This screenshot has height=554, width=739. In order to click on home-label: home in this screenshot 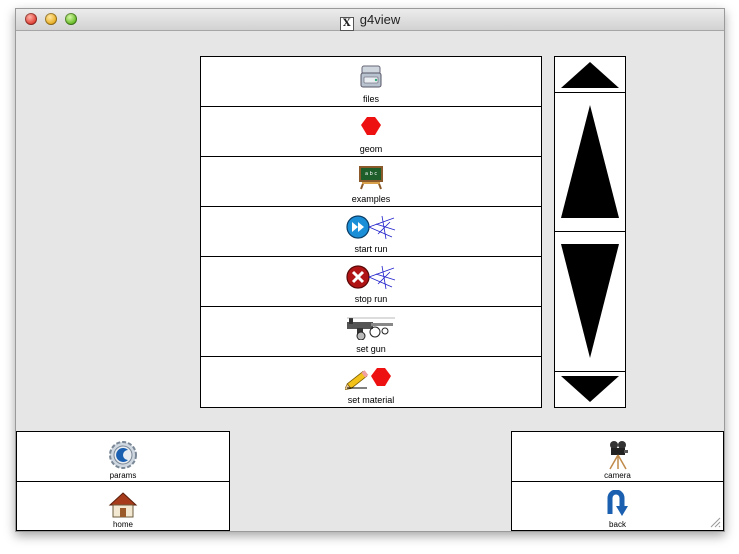, I will do `click(122, 524)`.